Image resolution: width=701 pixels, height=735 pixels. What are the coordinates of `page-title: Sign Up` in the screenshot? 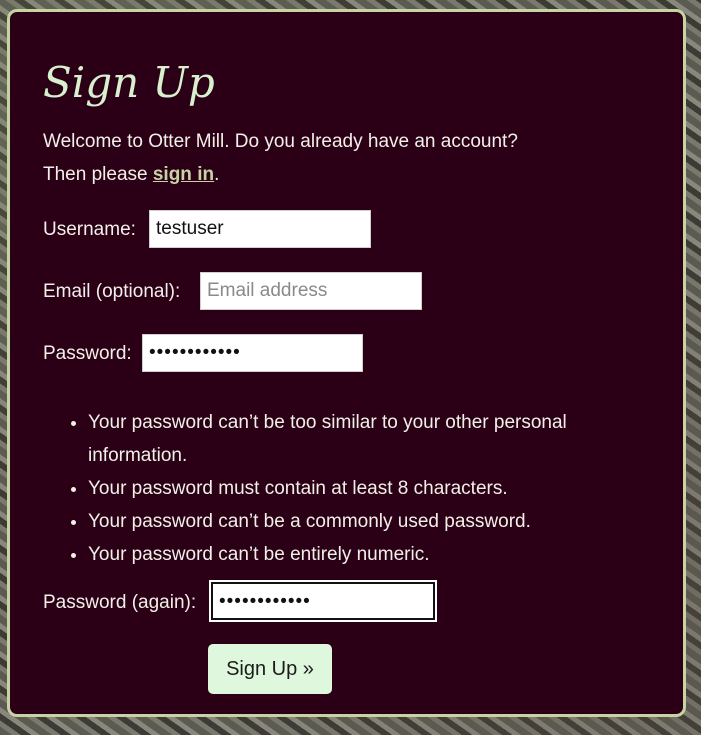 It's located at (129, 82).